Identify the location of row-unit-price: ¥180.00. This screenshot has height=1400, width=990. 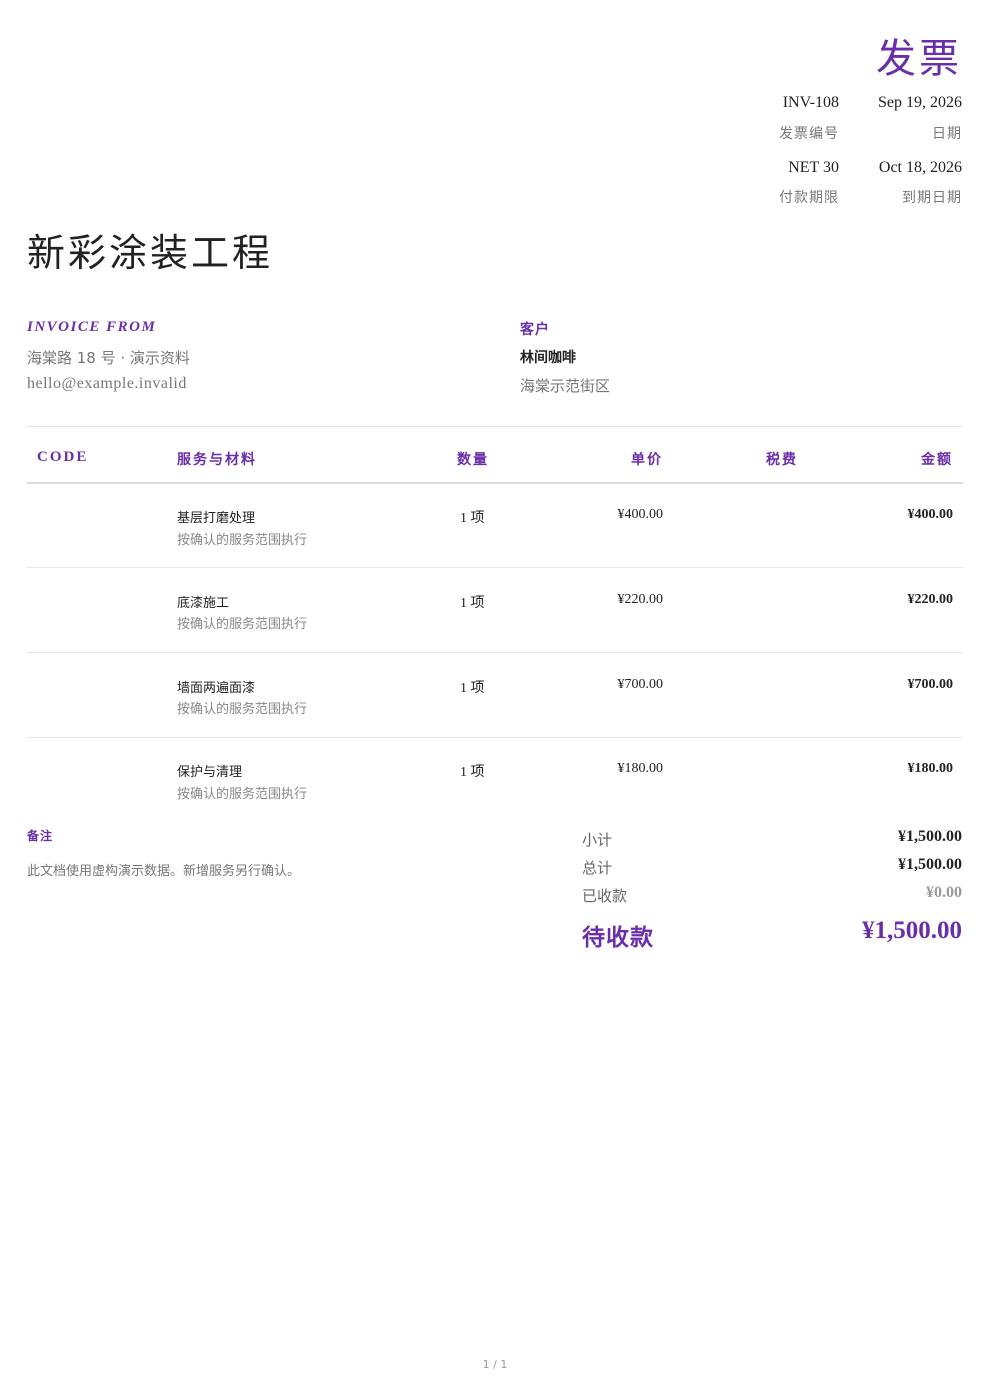
(640, 768).